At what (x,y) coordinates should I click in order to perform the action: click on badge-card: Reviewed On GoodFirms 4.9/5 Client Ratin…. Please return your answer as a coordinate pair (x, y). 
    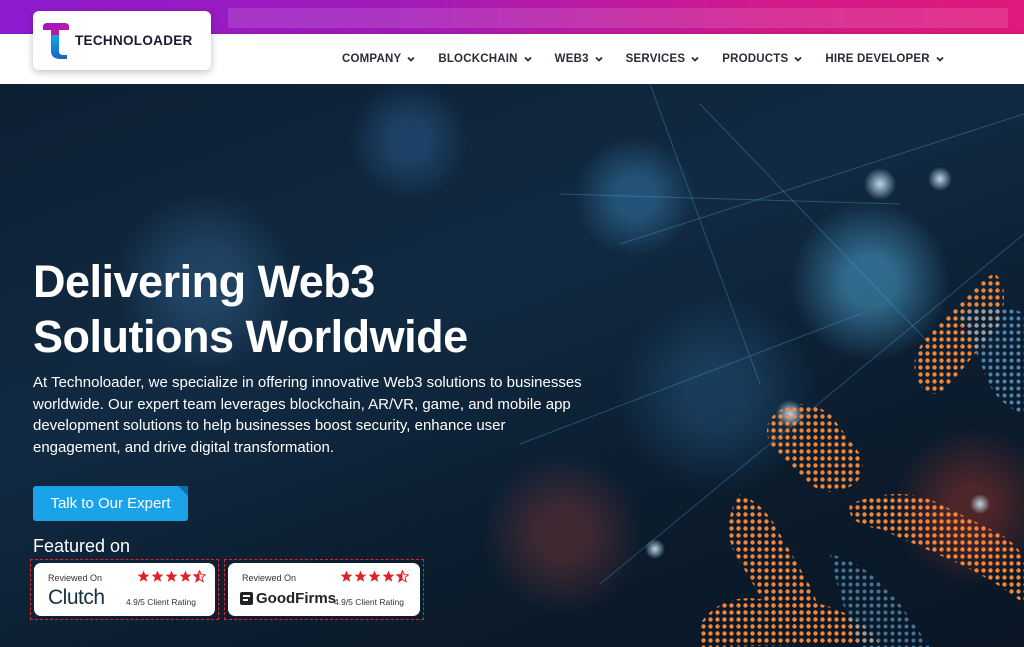
    Looking at the image, I should click on (324, 589).